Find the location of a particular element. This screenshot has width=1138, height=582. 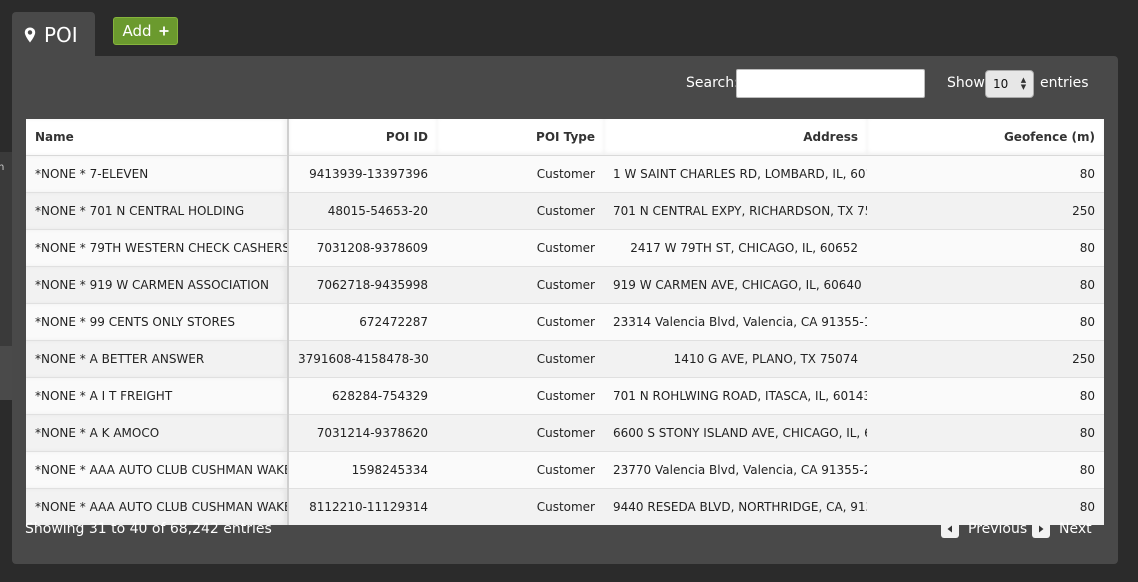

cell-poi-id: 628284-754329 is located at coordinates (362, 395).